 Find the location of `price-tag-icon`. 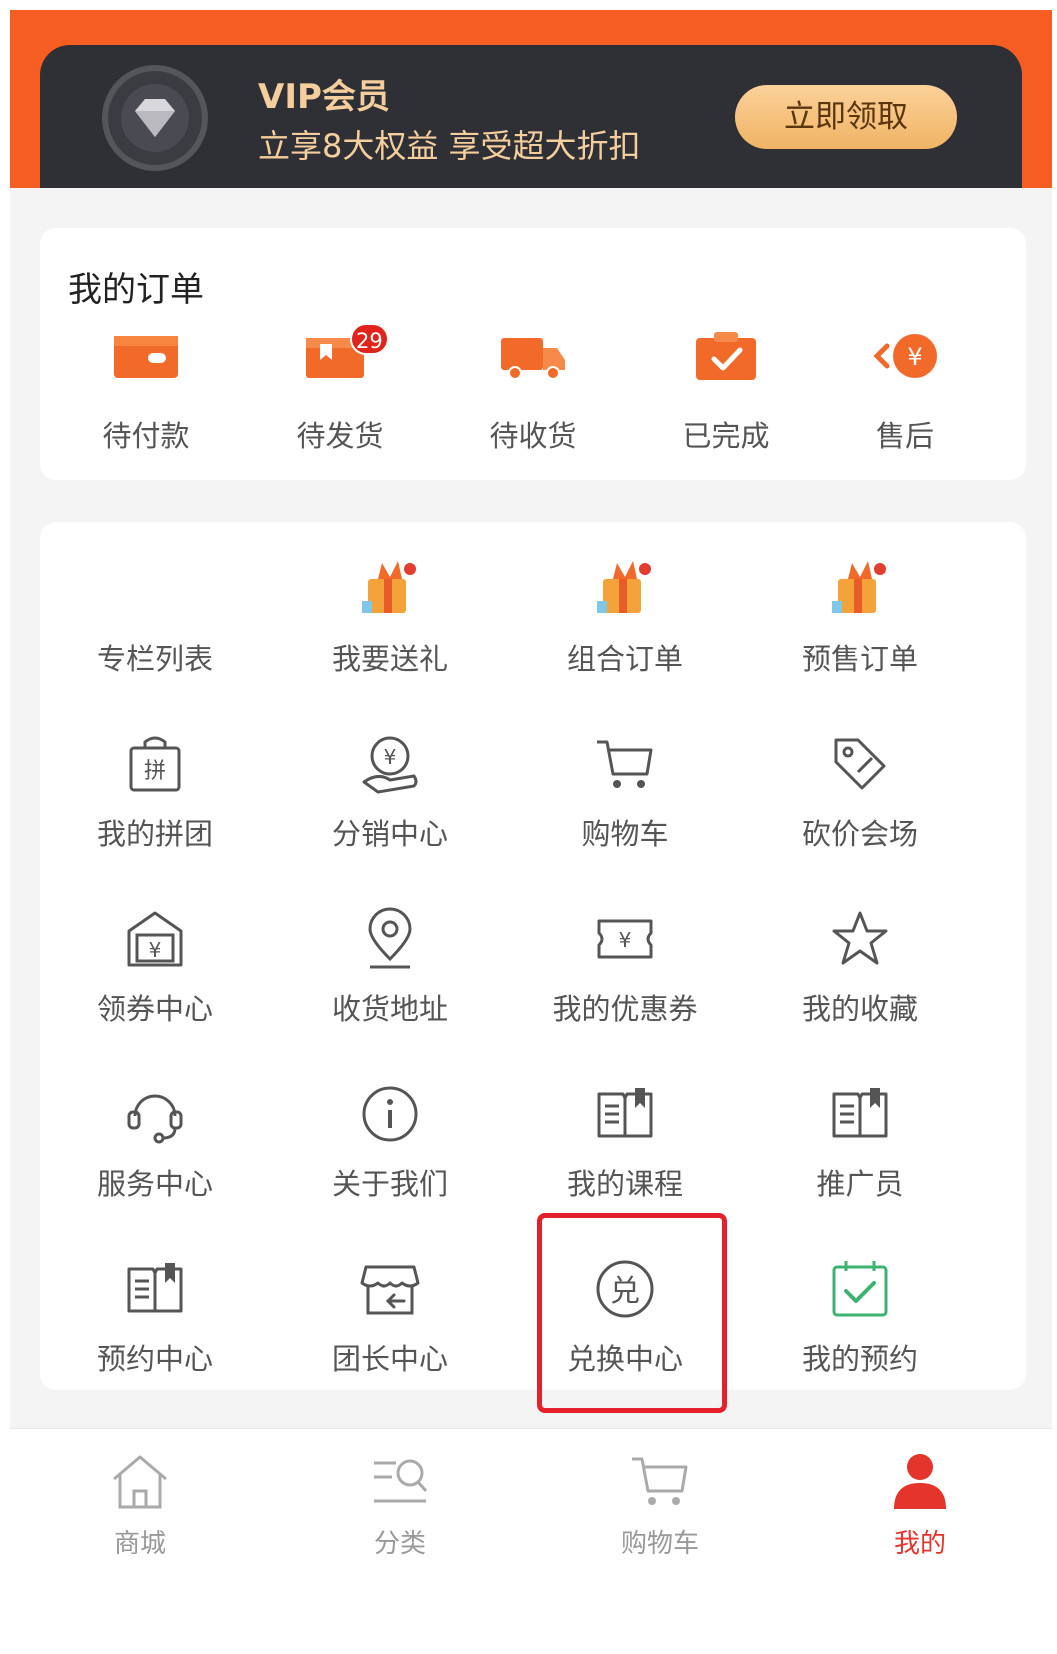

price-tag-icon is located at coordinates (860, 764).